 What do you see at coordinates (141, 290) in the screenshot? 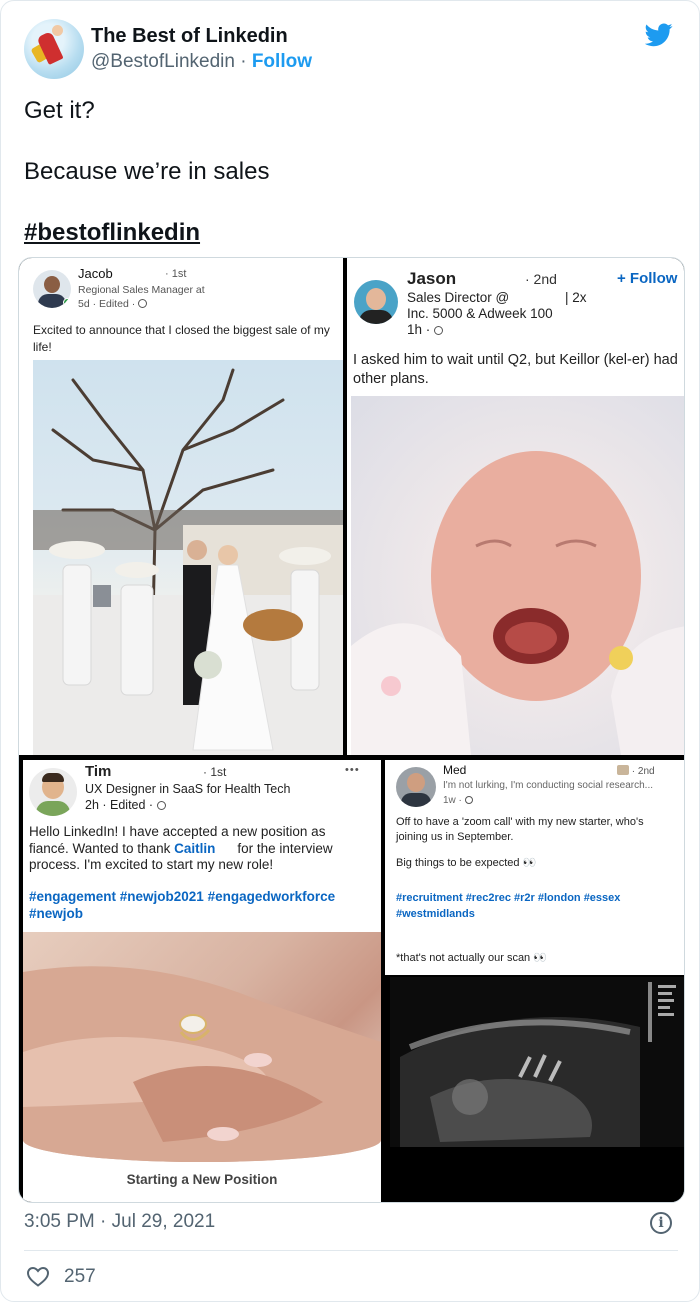
I see `jacob-title: Regional Sales Manager at` at bounding box center [141, 290].